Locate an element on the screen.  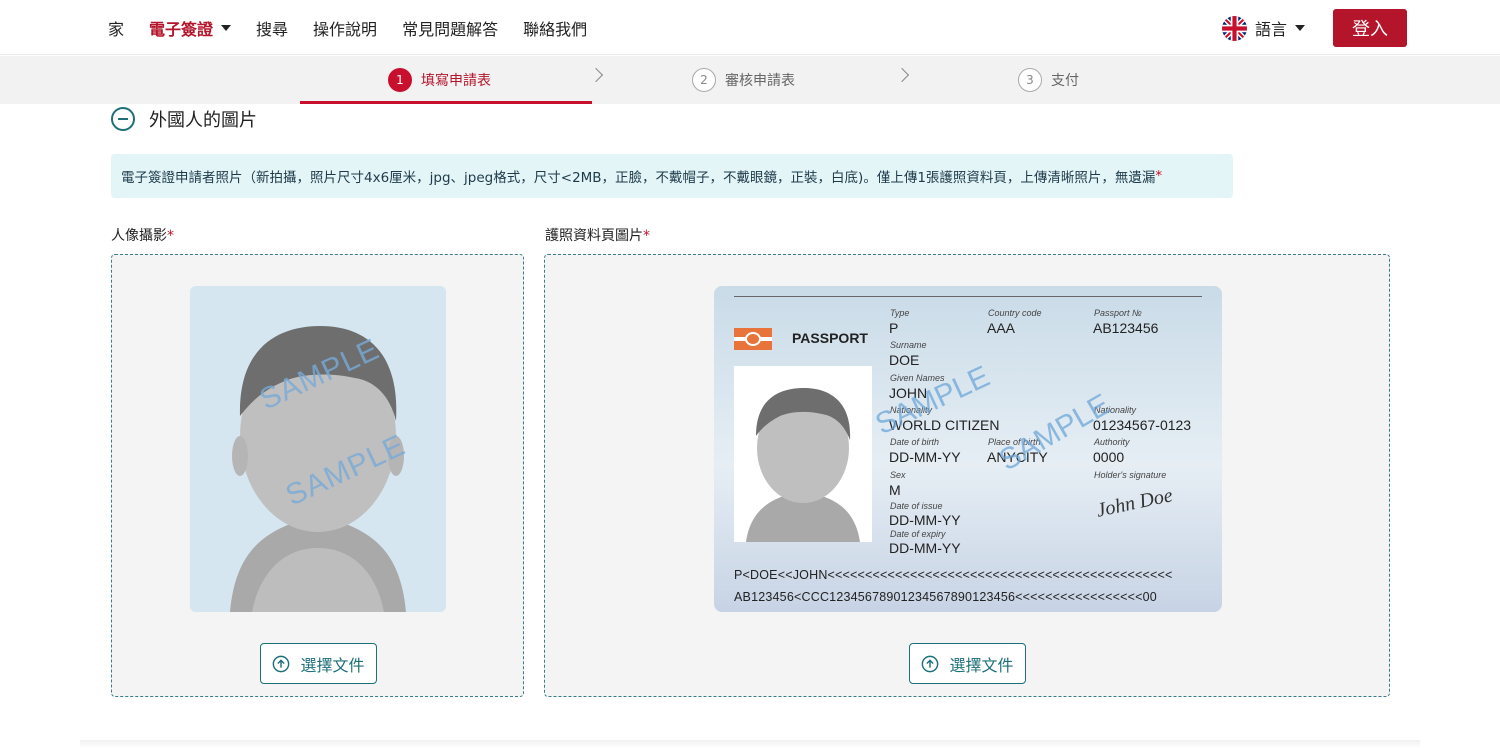
field-value: 0000 is located at coordinates (1109, 457).